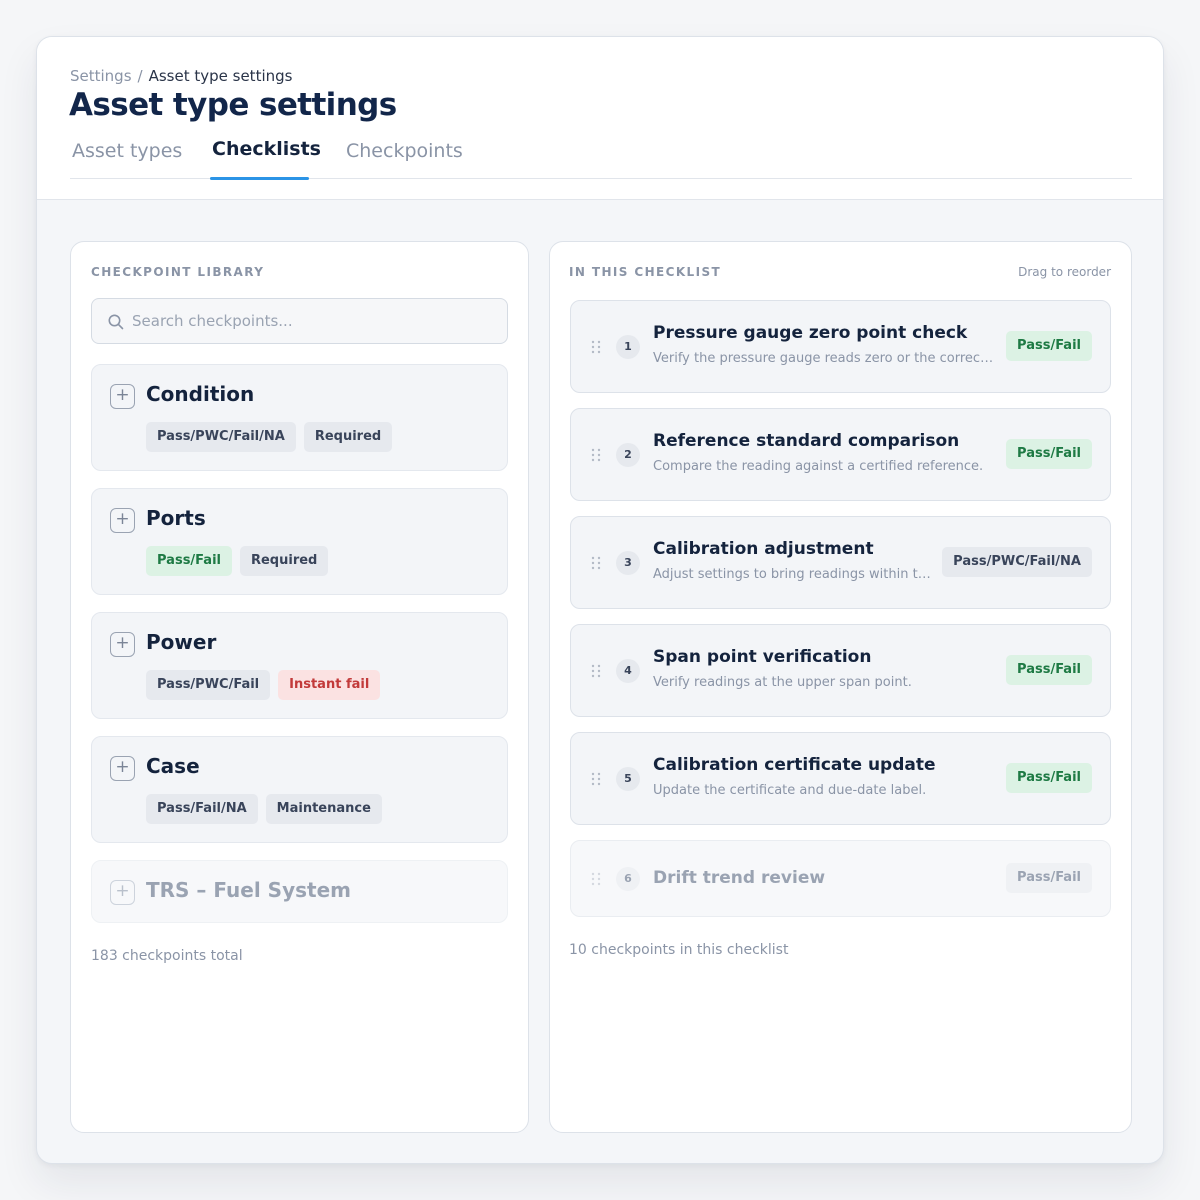 The width and height of the screenshot is (1200, 1200). Describe the element at coordinates (233, 105) in the screenshot. I see `page-title: Asset type settings` at that location.